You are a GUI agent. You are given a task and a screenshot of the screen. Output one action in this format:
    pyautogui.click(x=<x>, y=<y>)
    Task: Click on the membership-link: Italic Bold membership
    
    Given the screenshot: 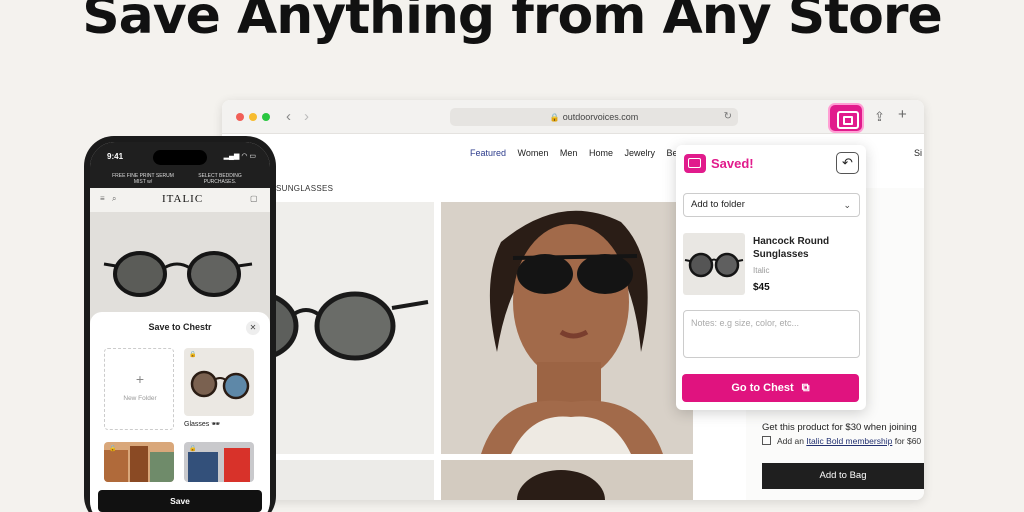 What is the action you would take?
    pyautogui.click(x=849, y=441)
    